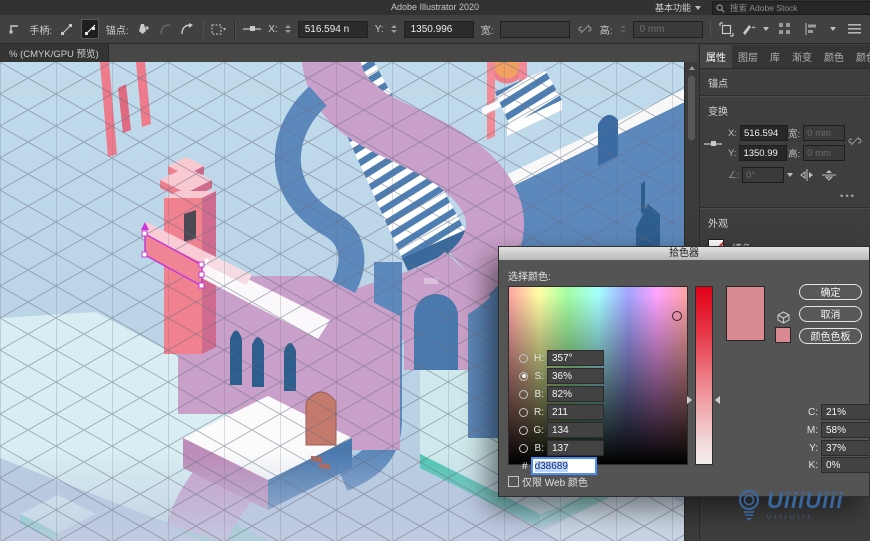 The image size is (870, 541). I want to click on b2-field: 137, so click(575, 448).